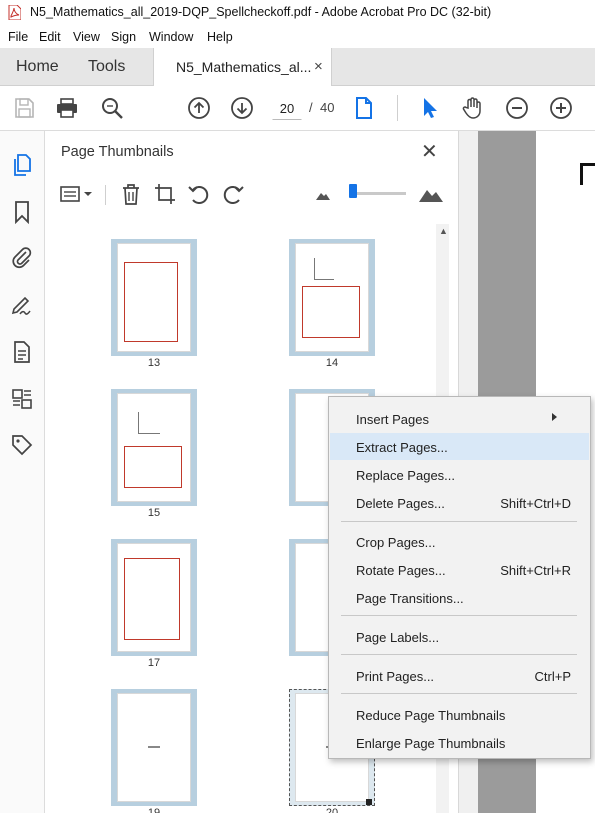  I want to click on tab-close-icon: ×, so click(318, 66).